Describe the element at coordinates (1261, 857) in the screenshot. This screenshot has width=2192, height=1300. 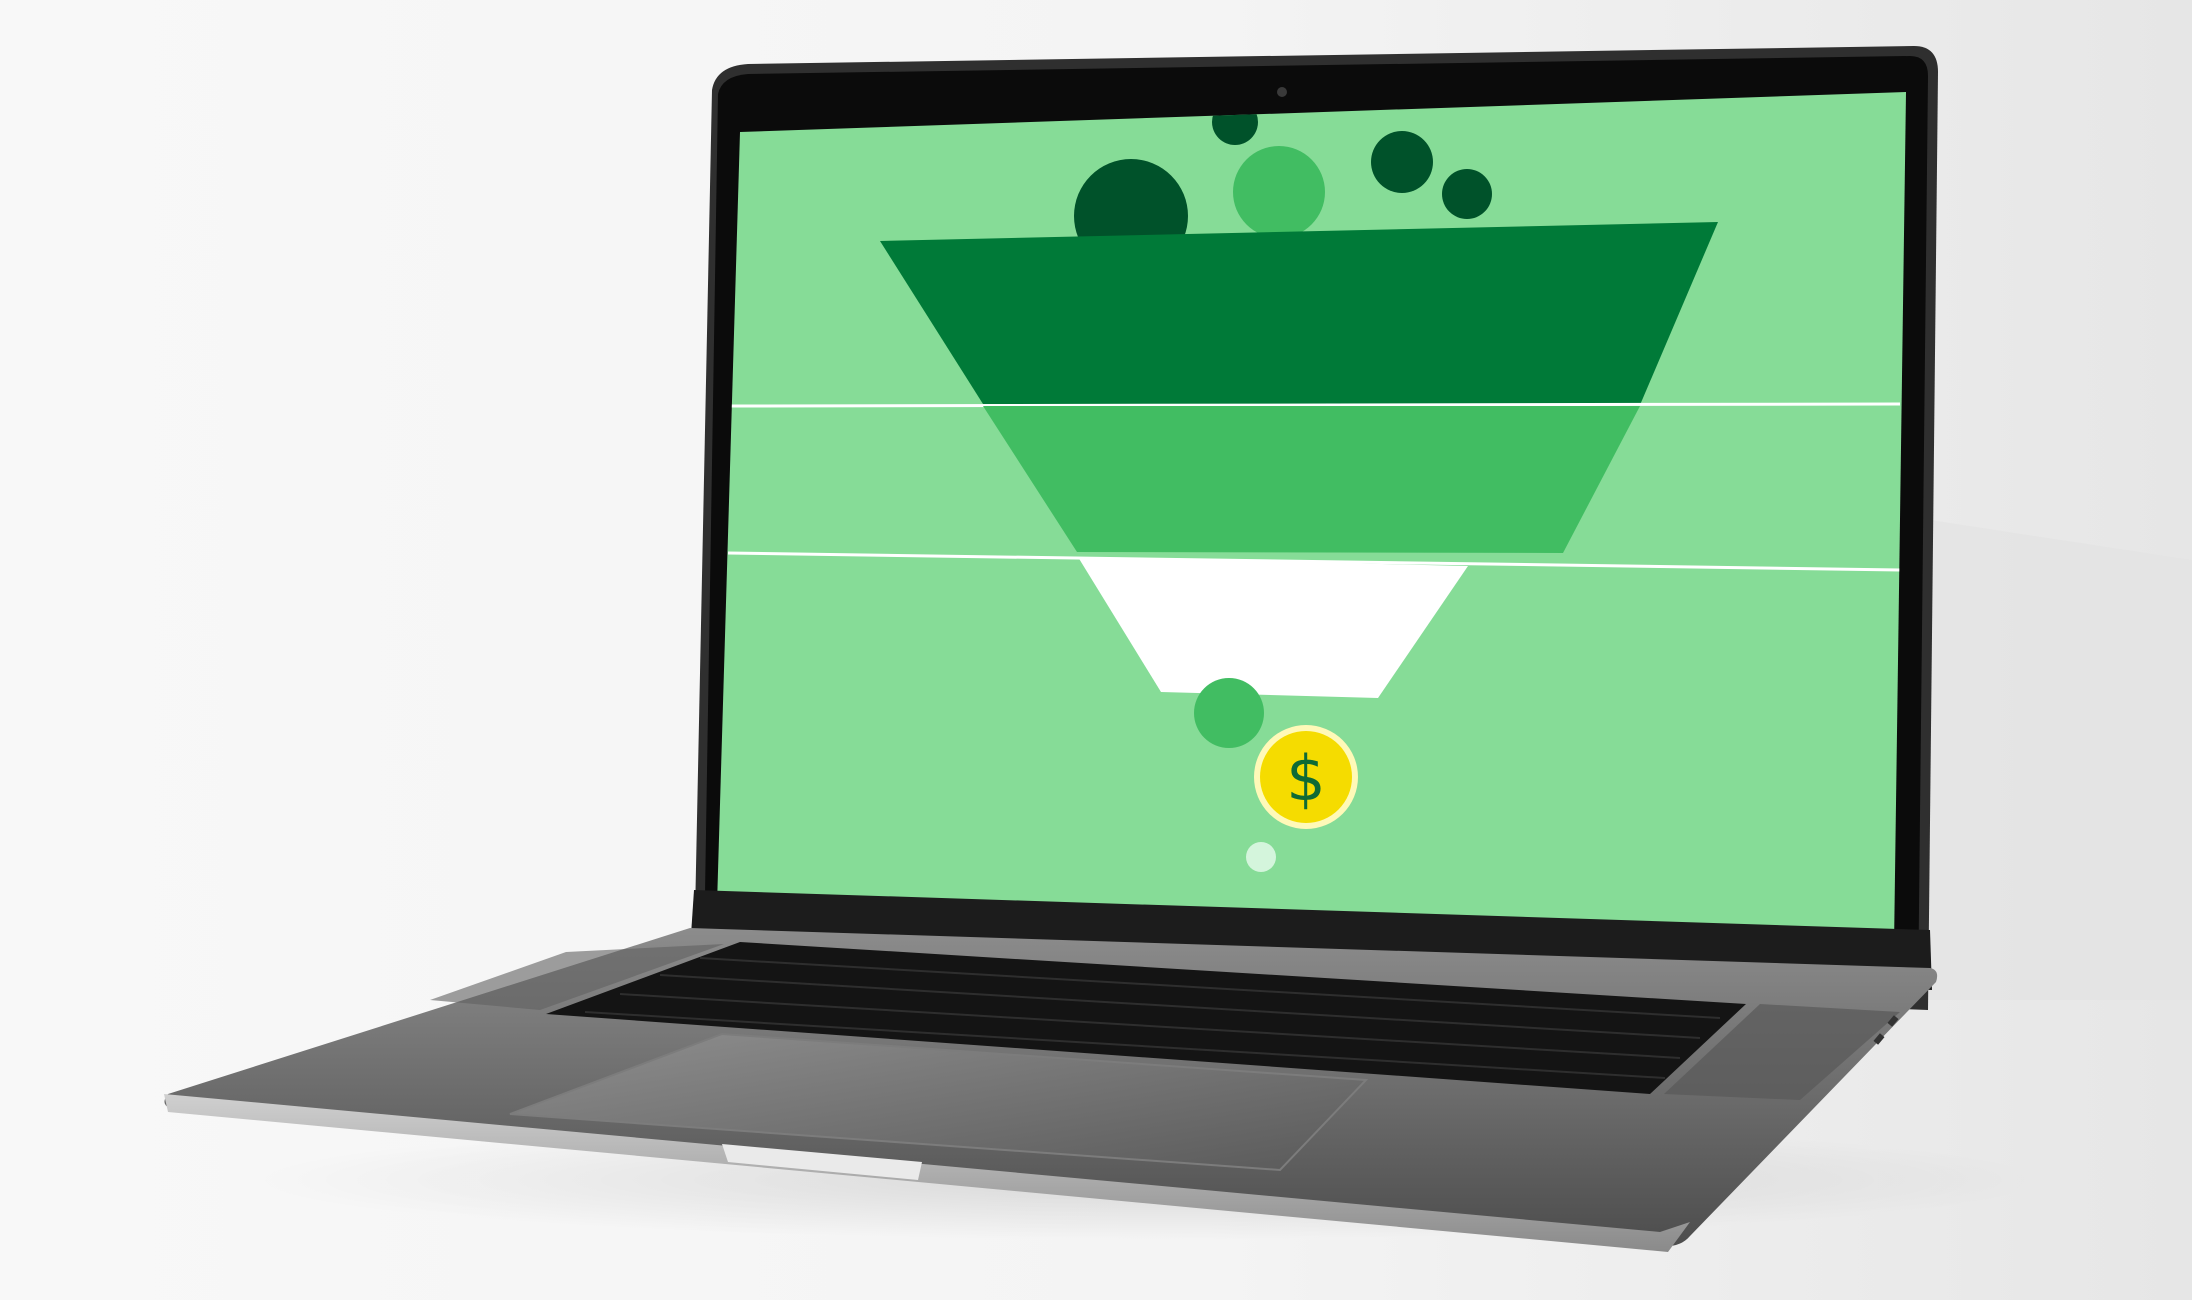
I see `bubble-light-bottom` at that location.